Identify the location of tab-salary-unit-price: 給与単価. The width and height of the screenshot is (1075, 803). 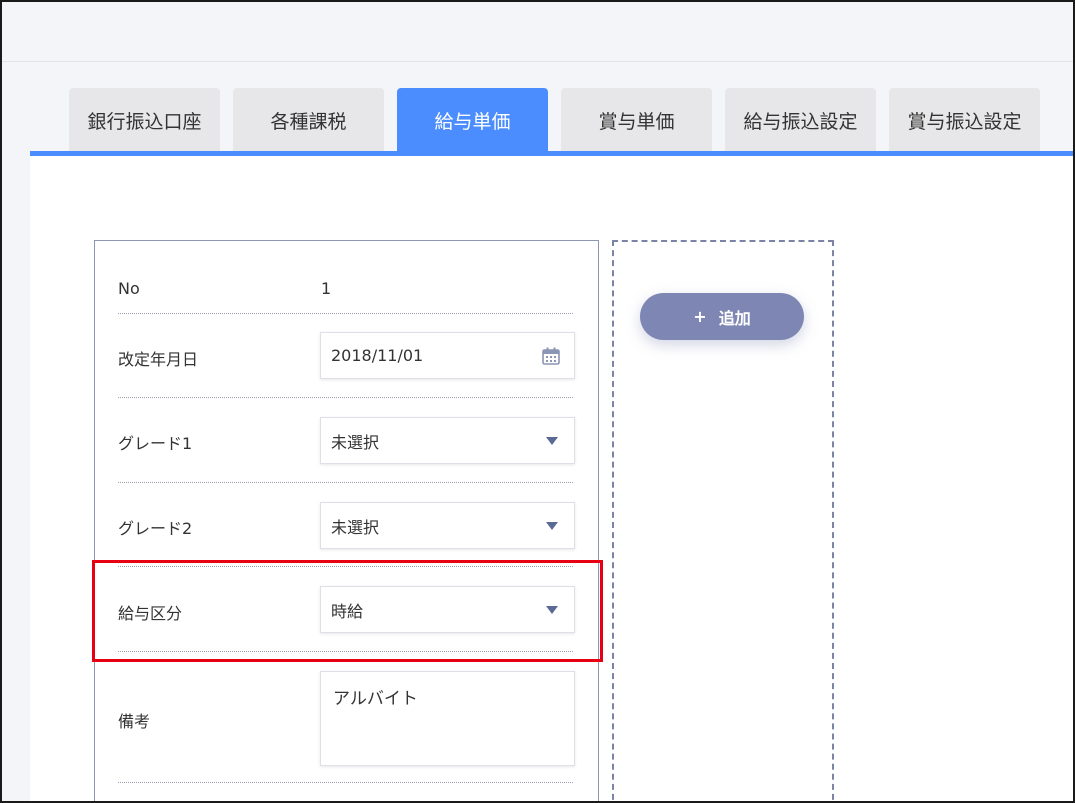
(472, 120).